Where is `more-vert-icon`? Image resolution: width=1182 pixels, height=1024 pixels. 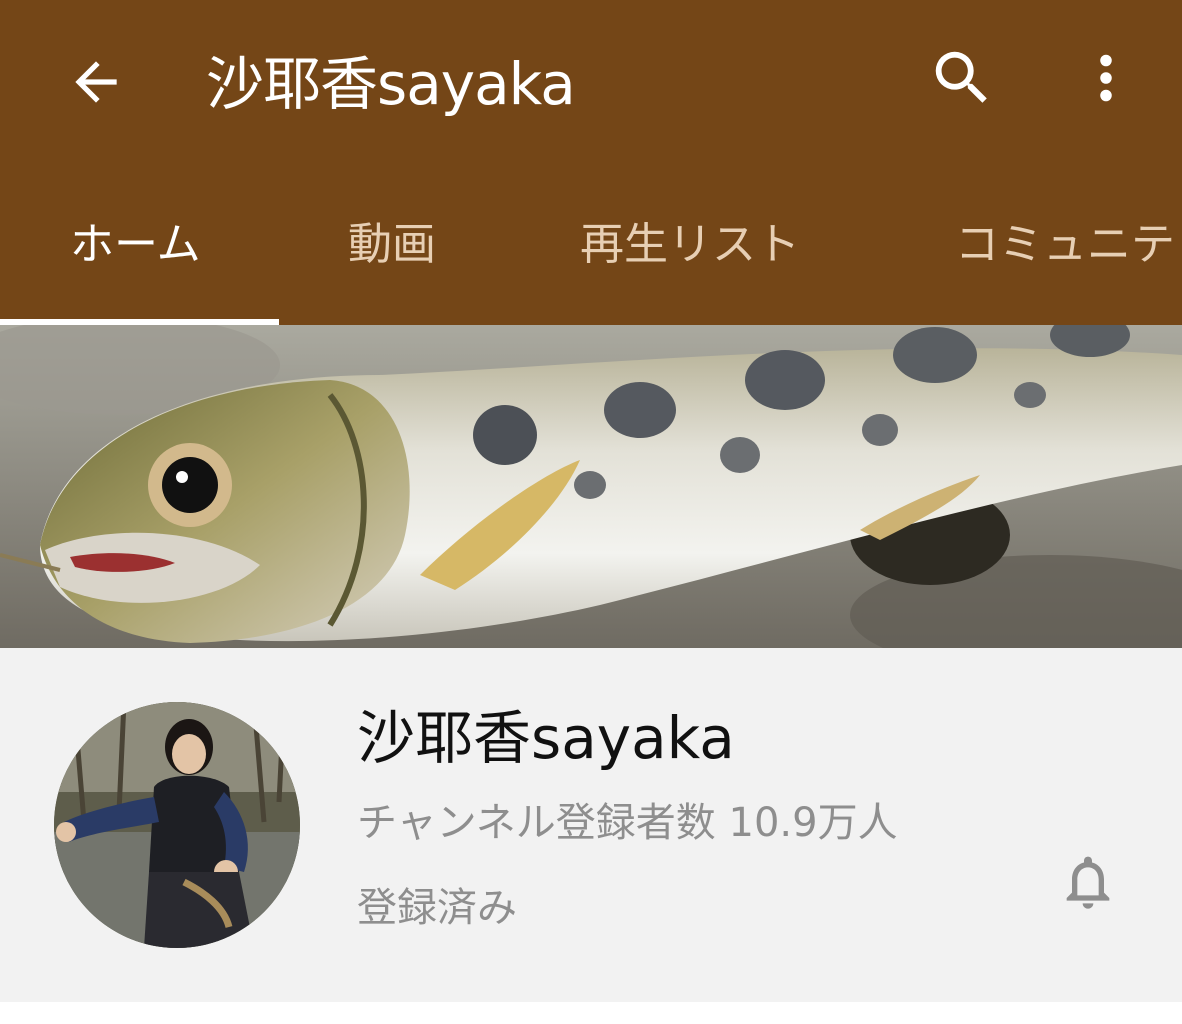 more-vert-icon is located at coordinates (1106, 78).